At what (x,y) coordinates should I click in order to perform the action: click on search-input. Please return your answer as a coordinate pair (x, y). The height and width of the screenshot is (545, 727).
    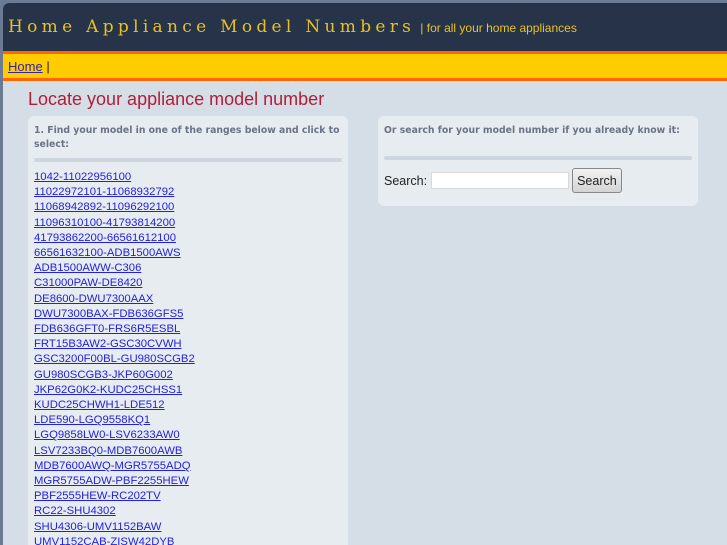
    Looking at the image, I should click on (500, 180).